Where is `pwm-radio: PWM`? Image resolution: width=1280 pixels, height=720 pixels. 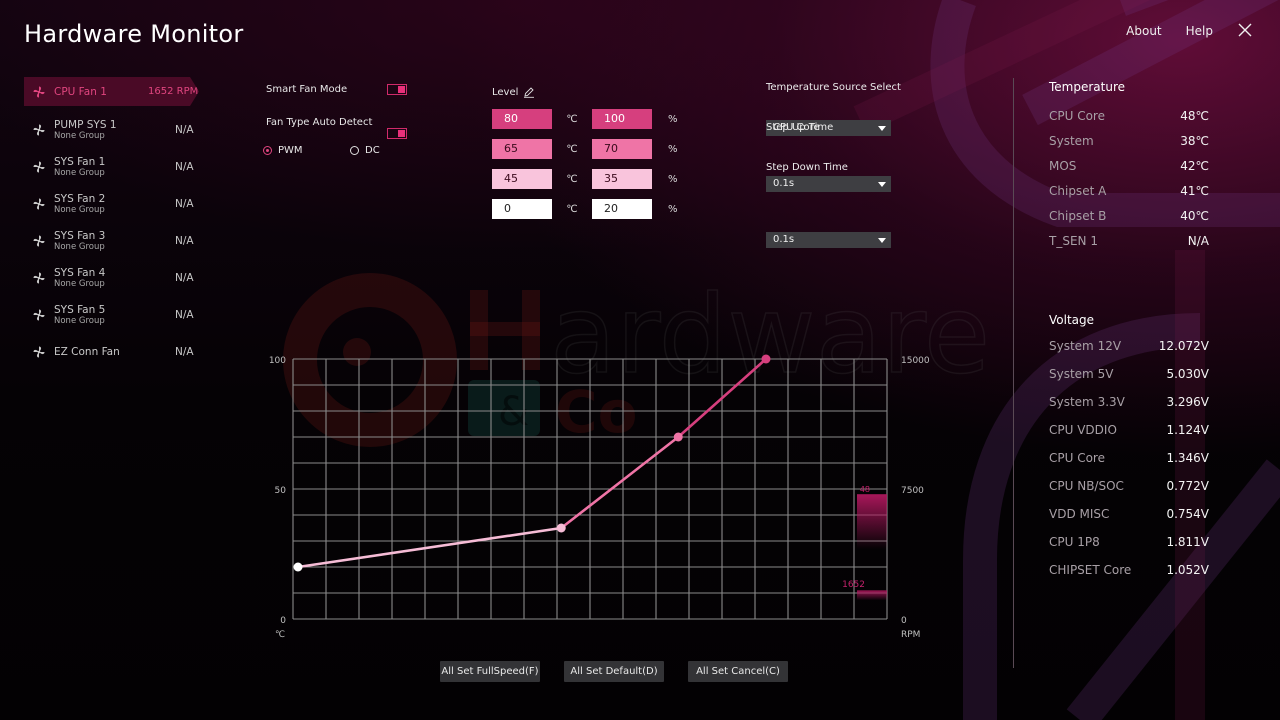 pwm-radio: PWM is located at coordinates (283, 150).